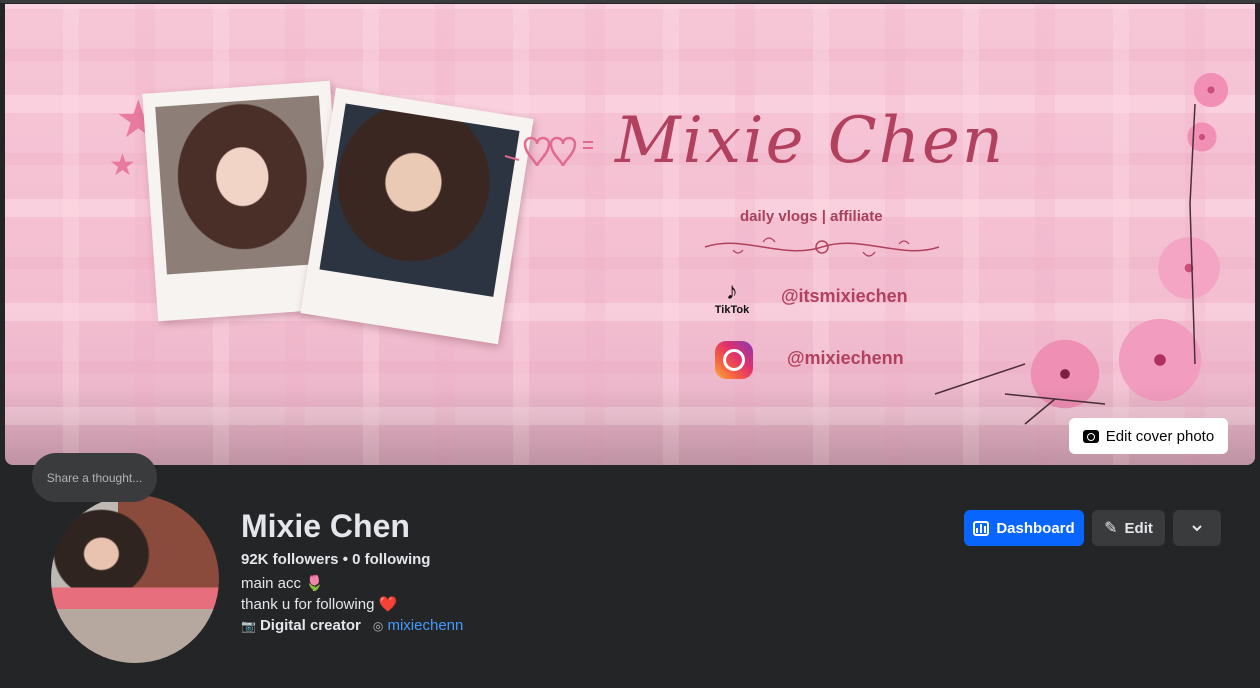 Image resolution: width=1260 pixels, height=688 pixels. What do you see at coordinates (290, 559) in the screenshot?
I see `followers-link: 92K followers` at bounding box center [290, 559].